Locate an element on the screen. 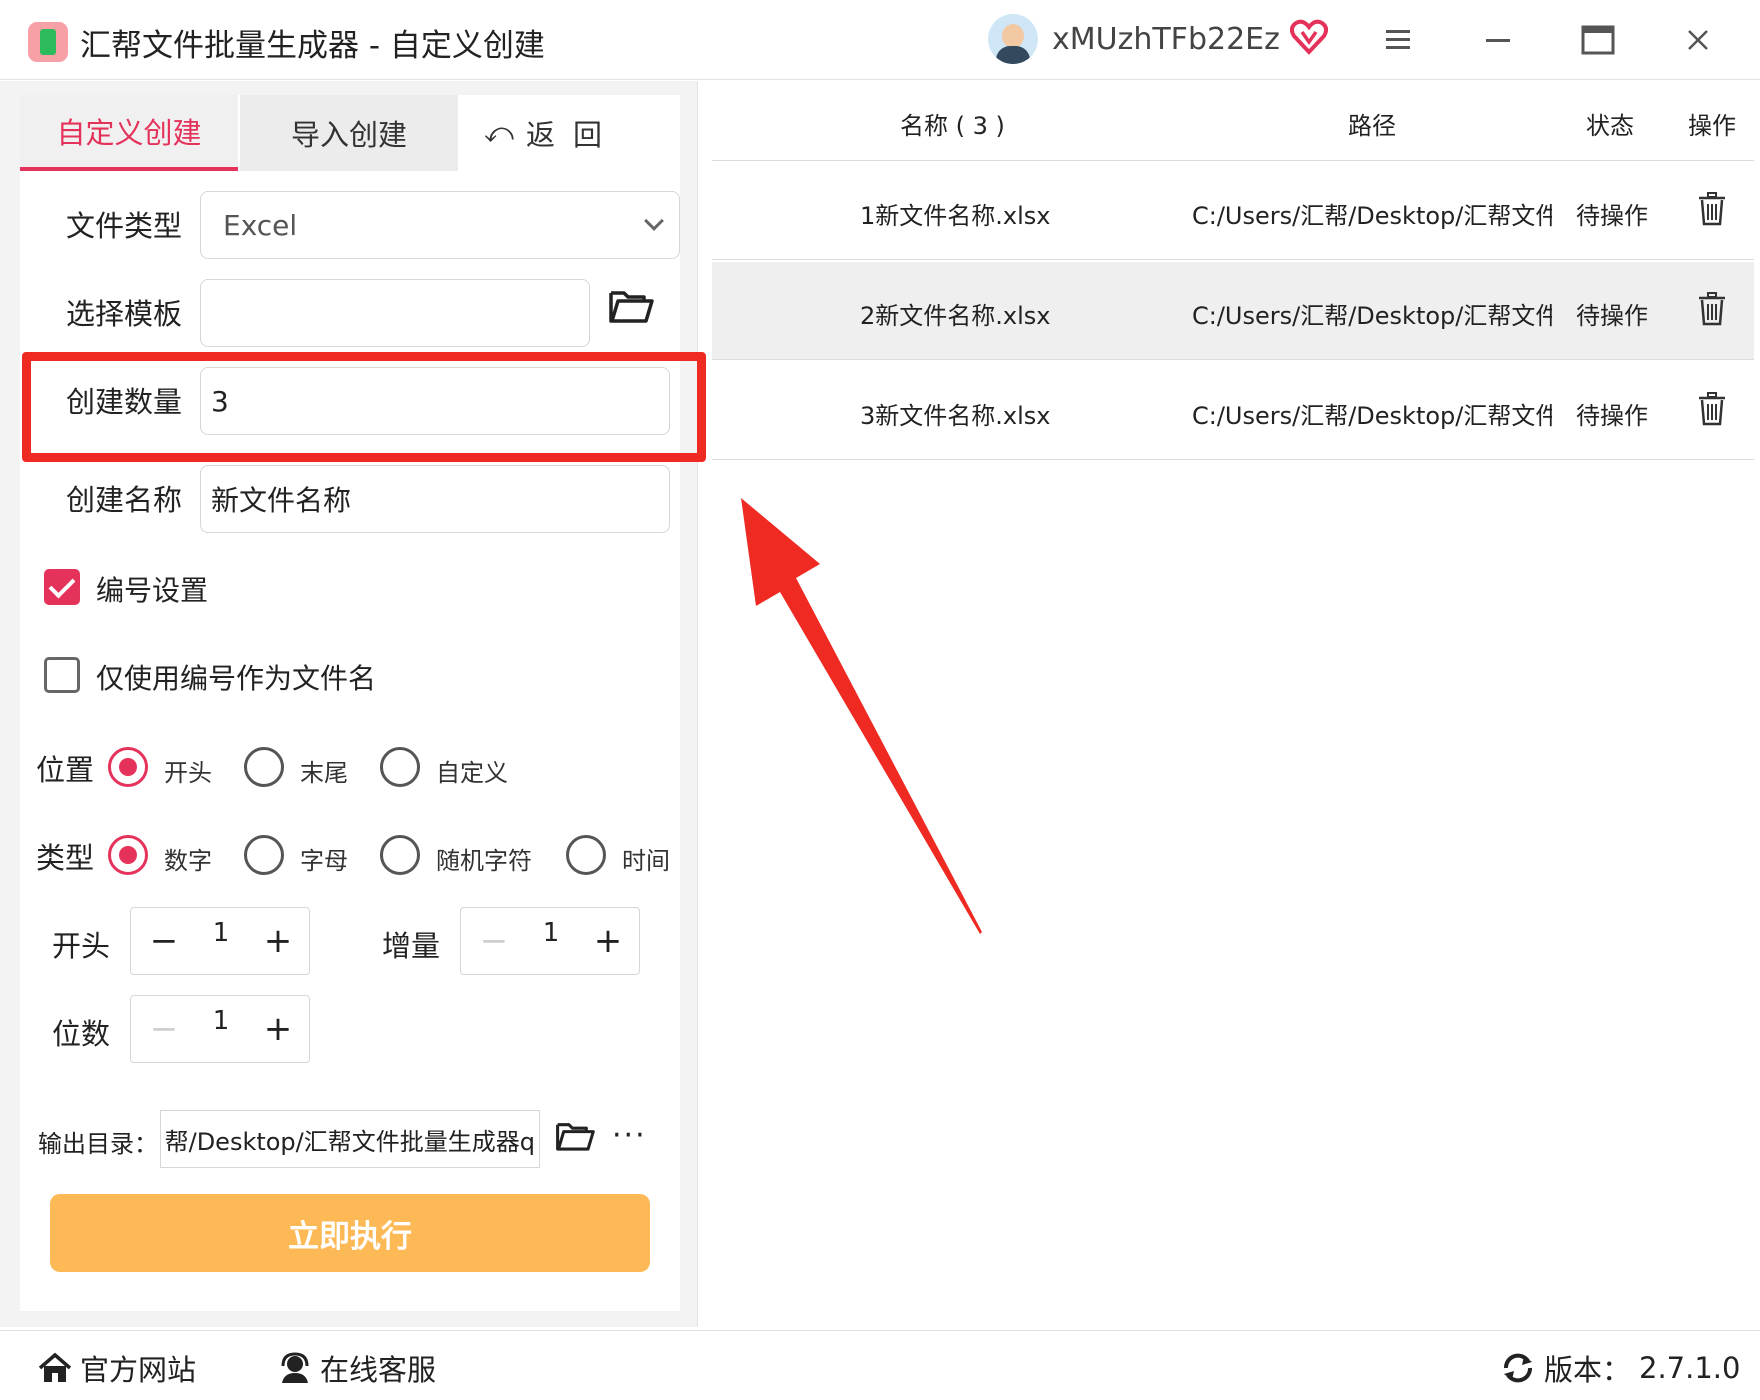 The width and height of the screenshot is (1760, 1400). start-value: 1 is located at coordinates (221, 933).